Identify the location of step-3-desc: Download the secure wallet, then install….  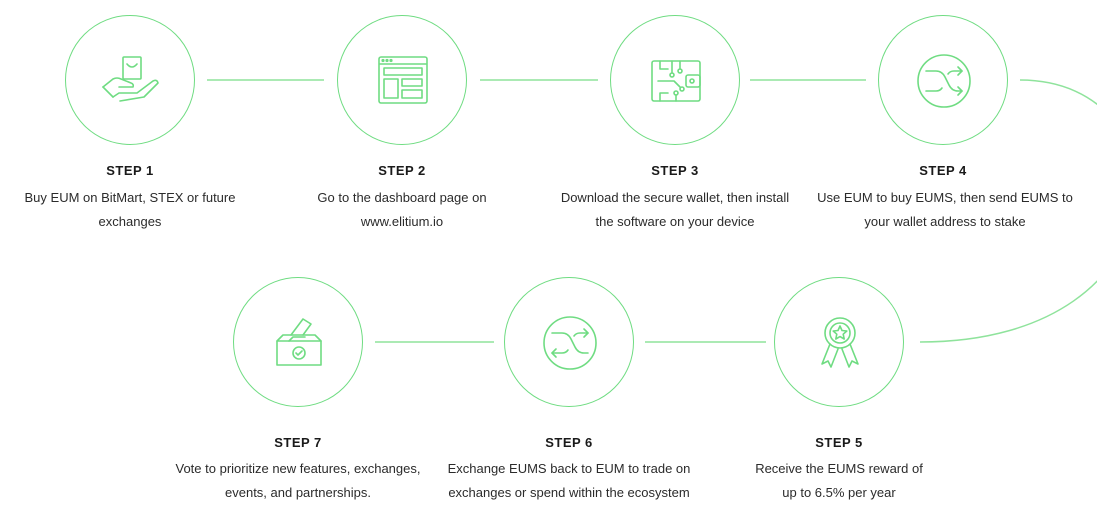
(675, 209).